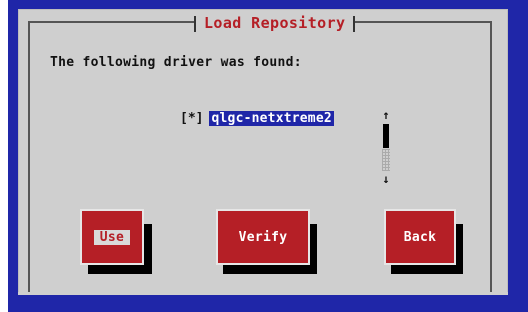 The width and height of the screenshot is (528, 312). I want to click on use-button-label: Use, so click(112, 237).